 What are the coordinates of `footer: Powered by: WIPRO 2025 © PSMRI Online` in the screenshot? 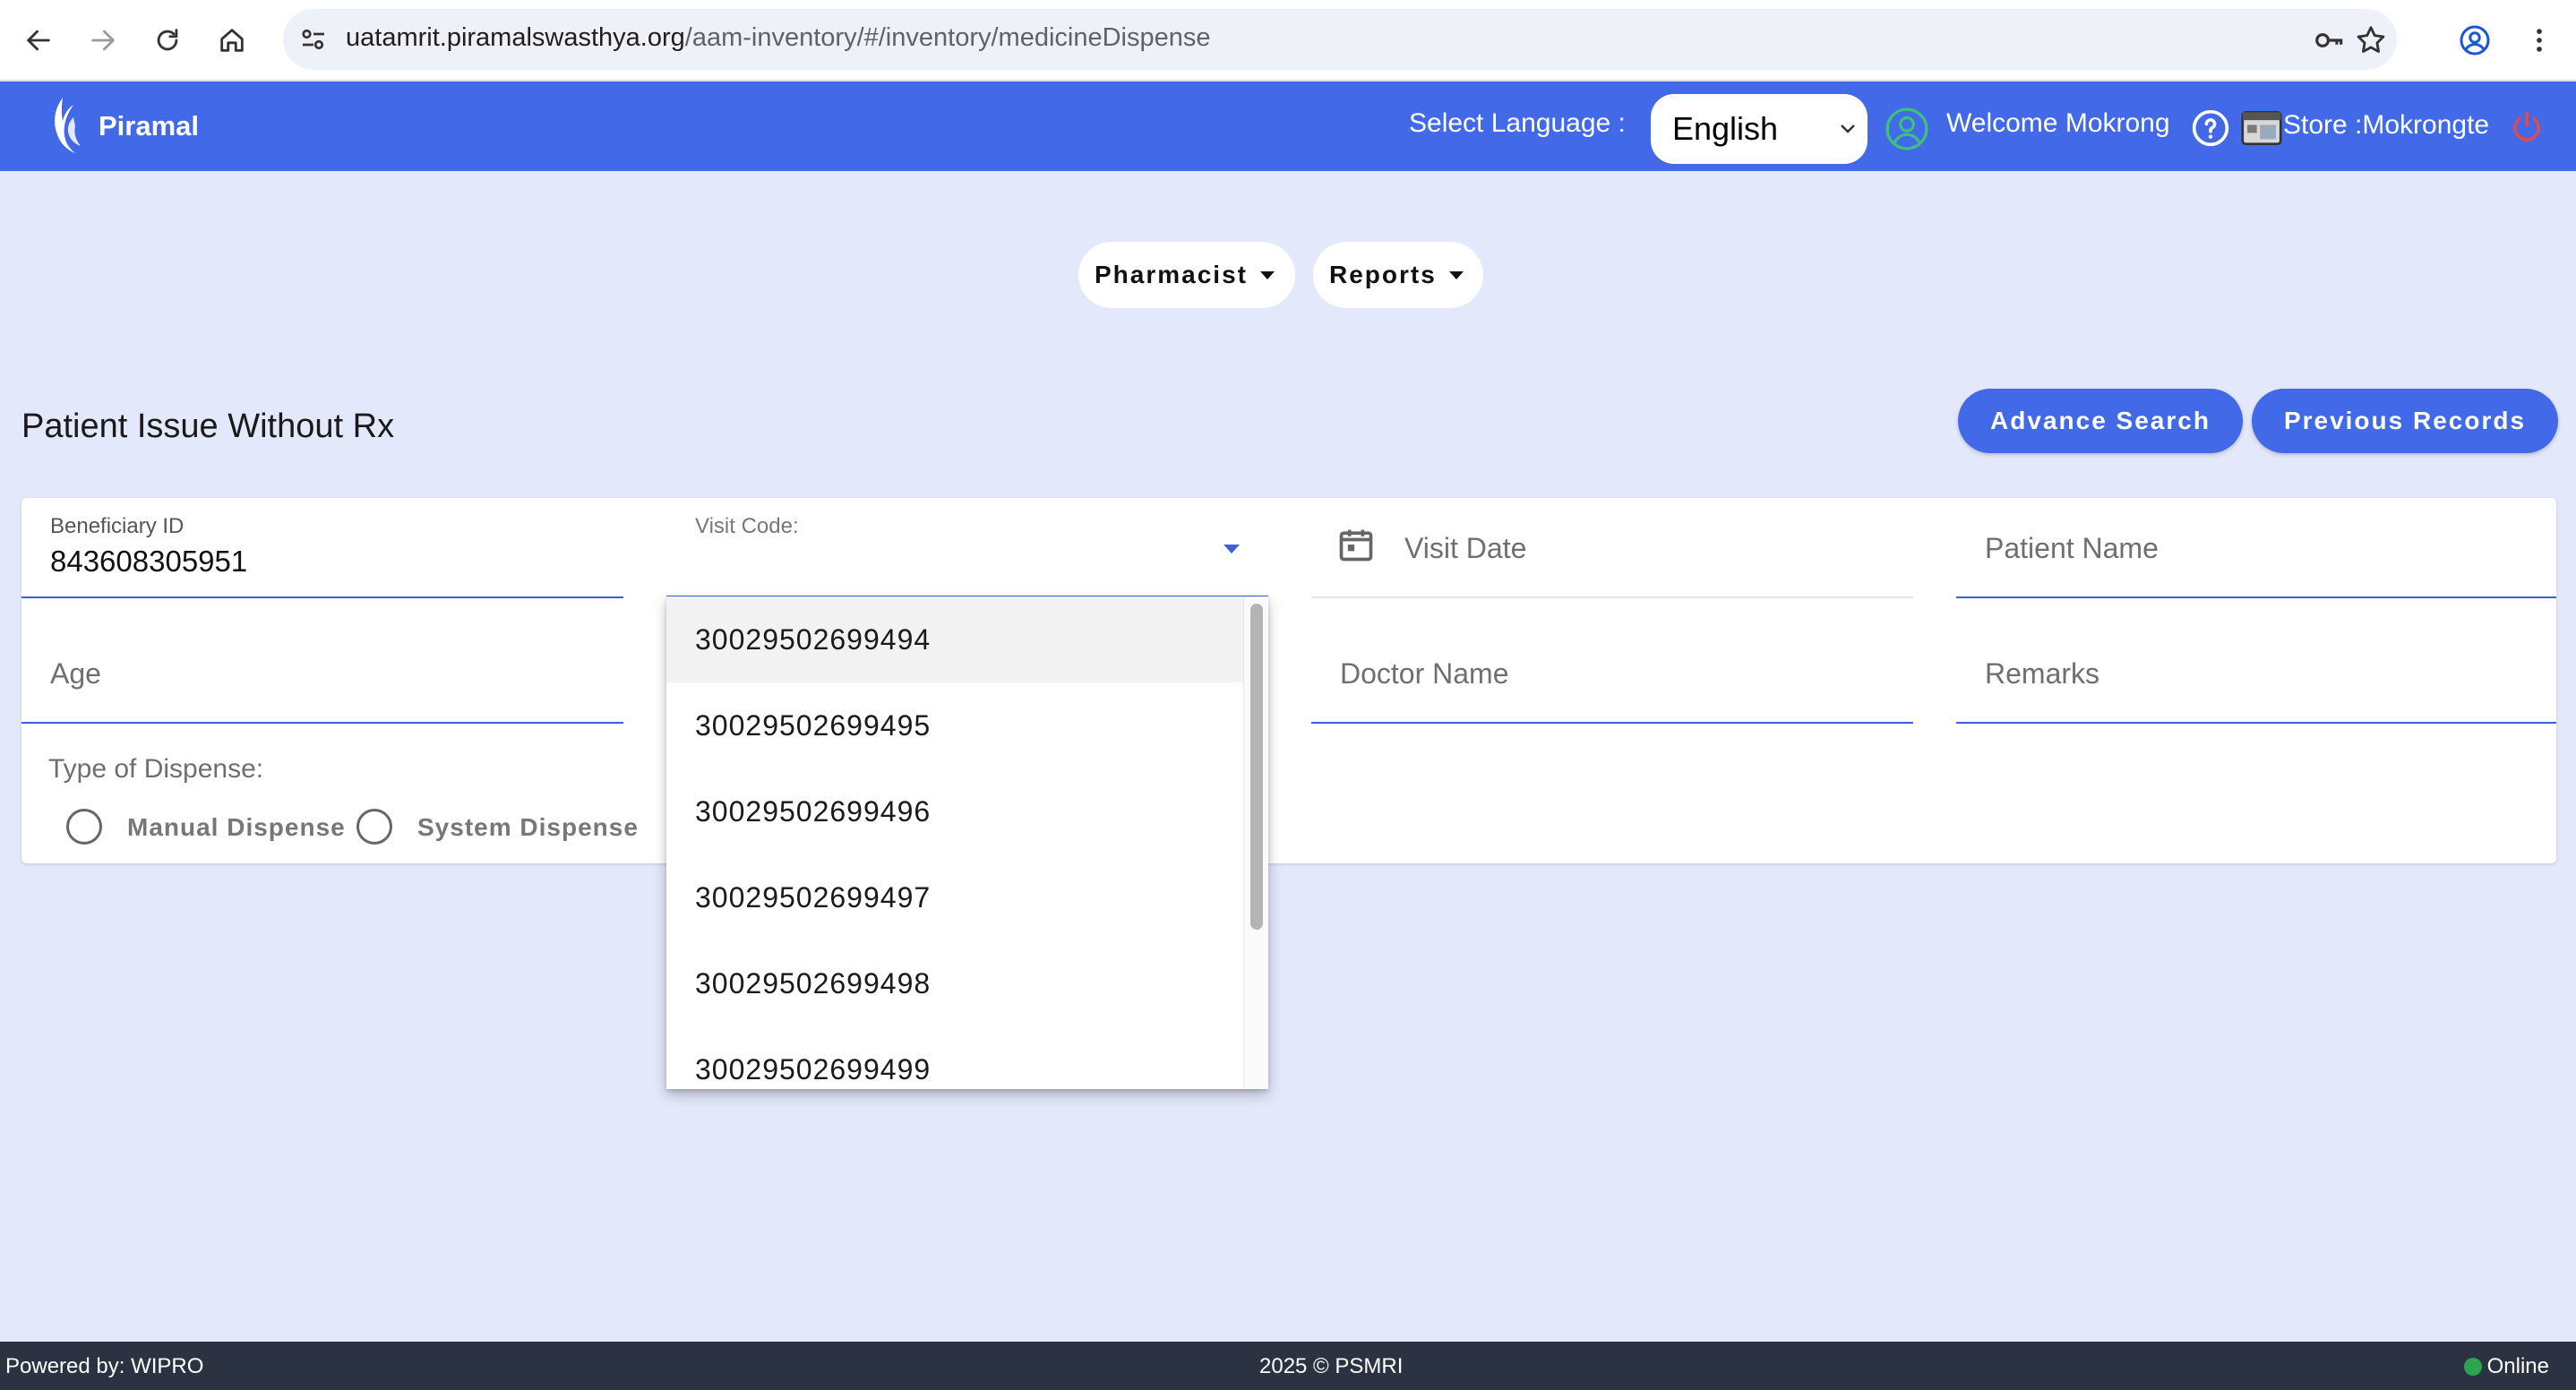 It's located at (1288, 1366).